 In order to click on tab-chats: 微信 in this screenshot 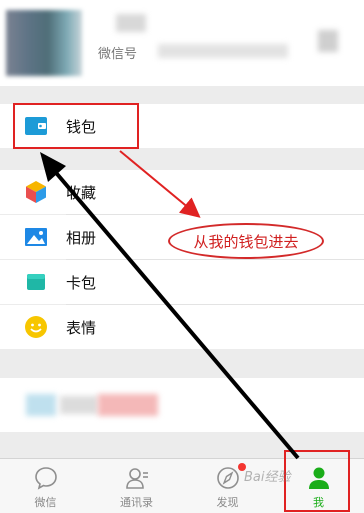, I will do `click(45, 486)`.